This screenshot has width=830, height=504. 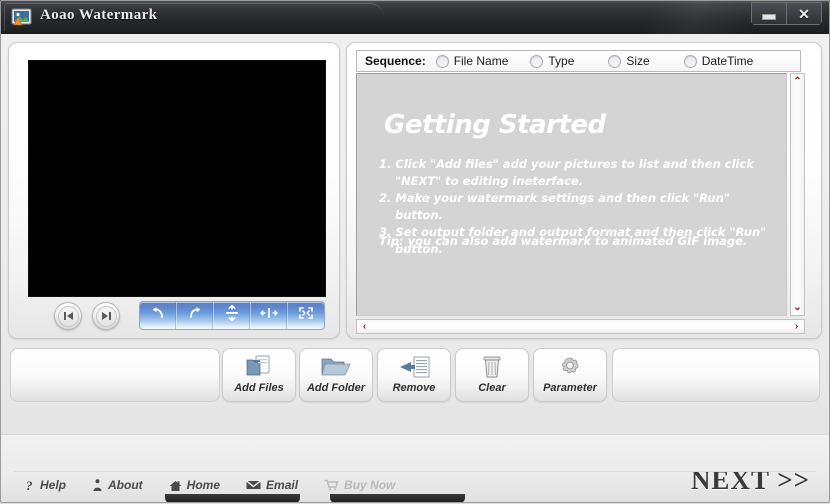 I want to click on scroll-left-icon: ‹, so click(x=364, y=326).